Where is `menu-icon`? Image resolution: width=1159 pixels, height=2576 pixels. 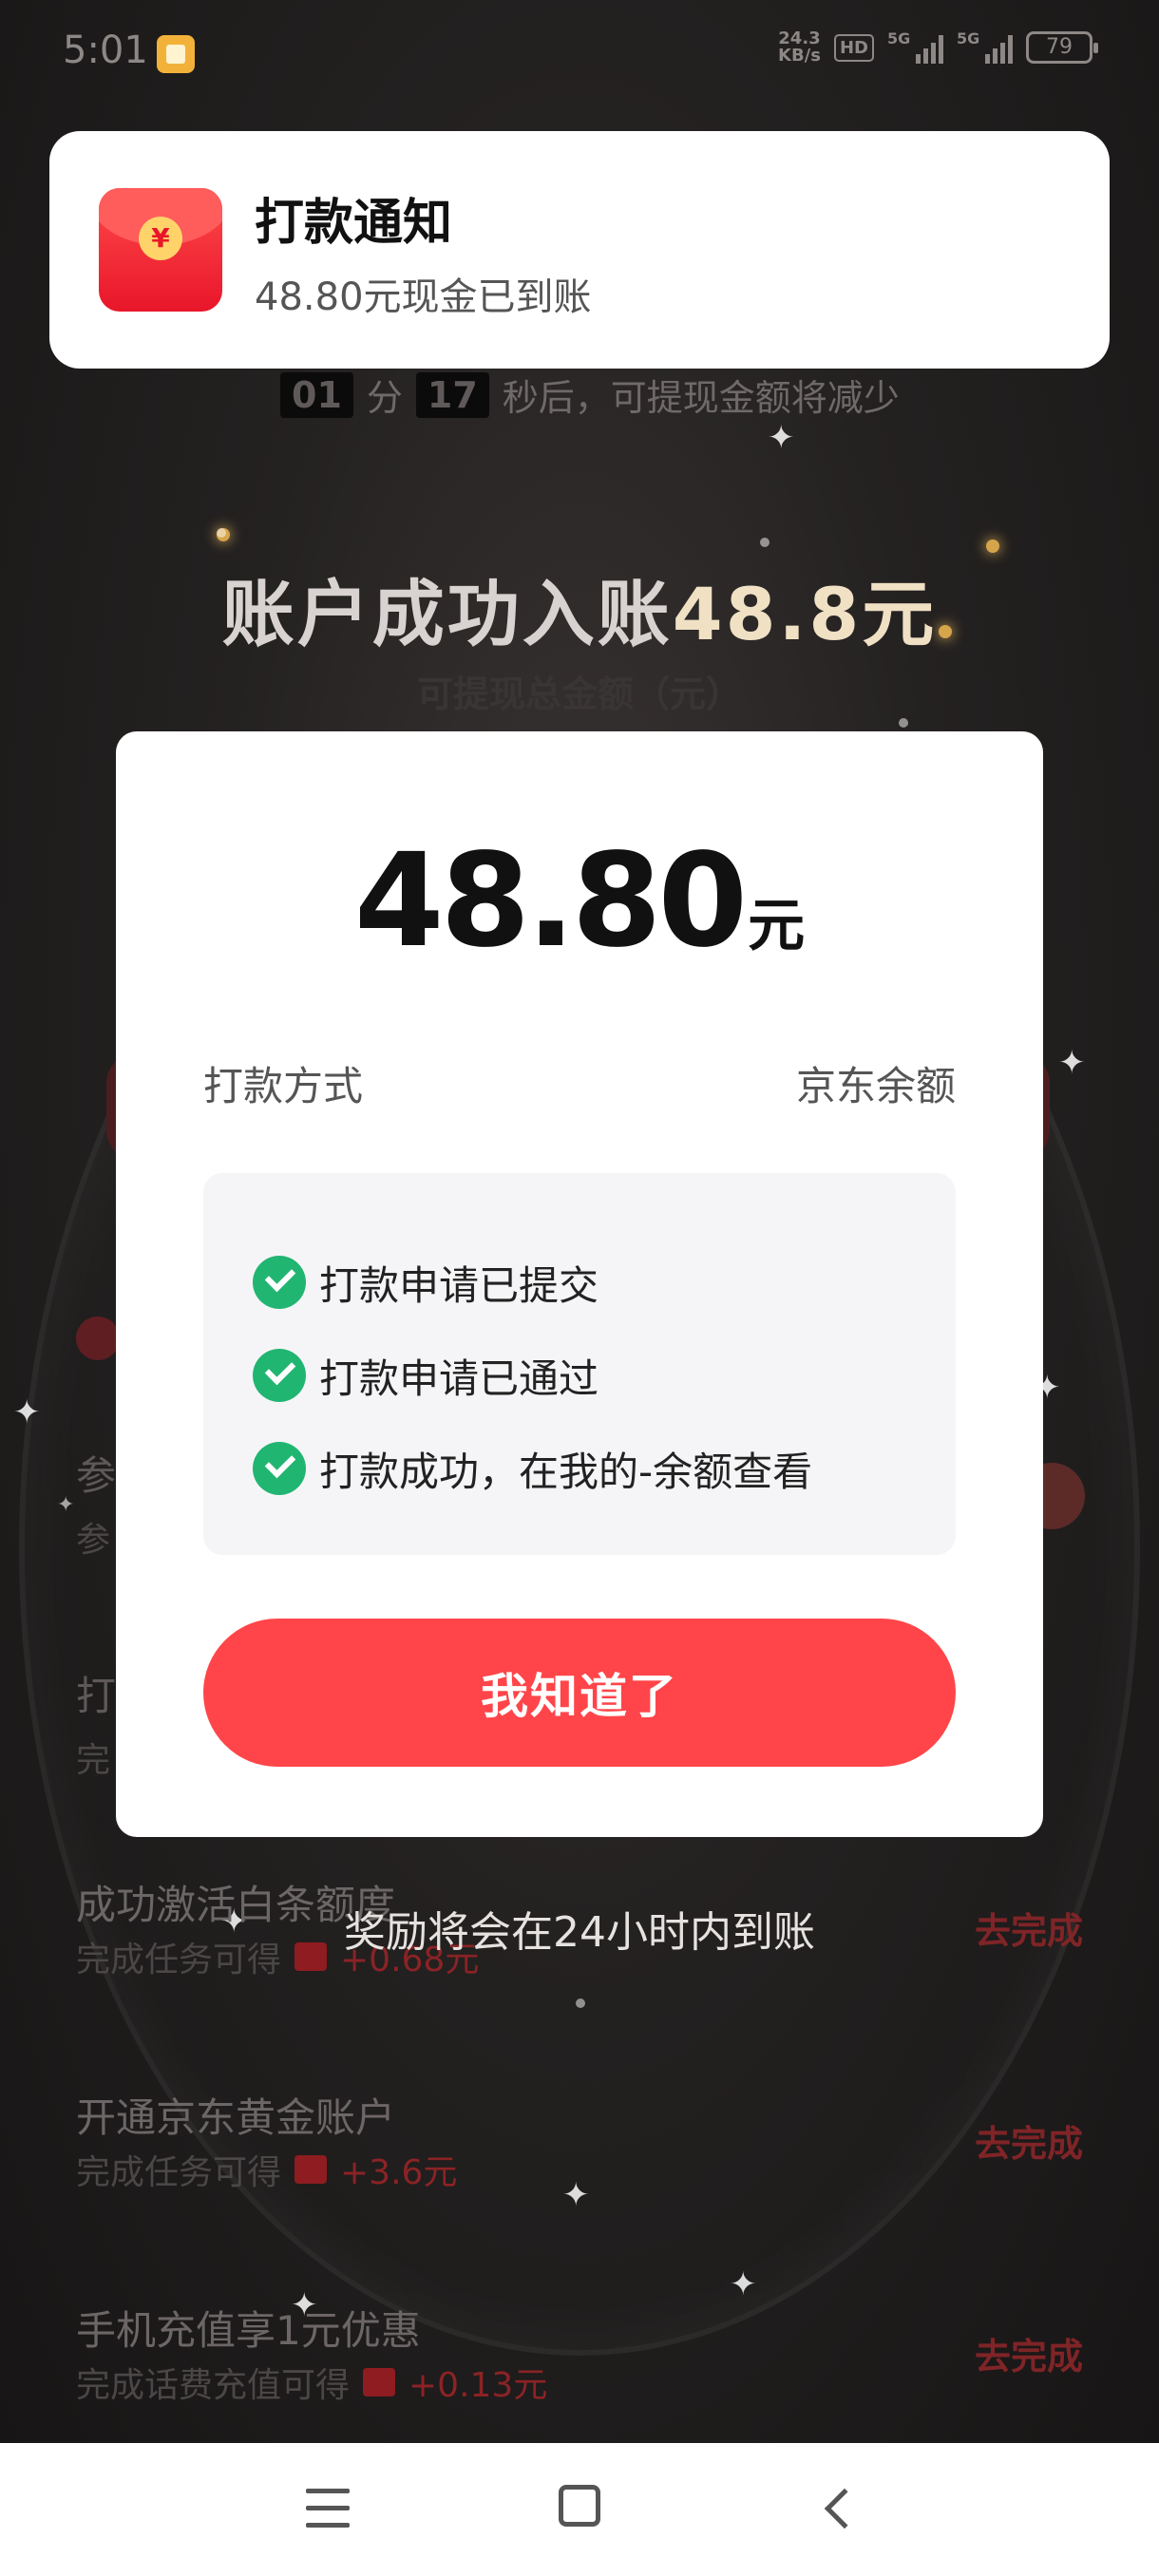
menu-icon is located at coordinates (328, 2509).